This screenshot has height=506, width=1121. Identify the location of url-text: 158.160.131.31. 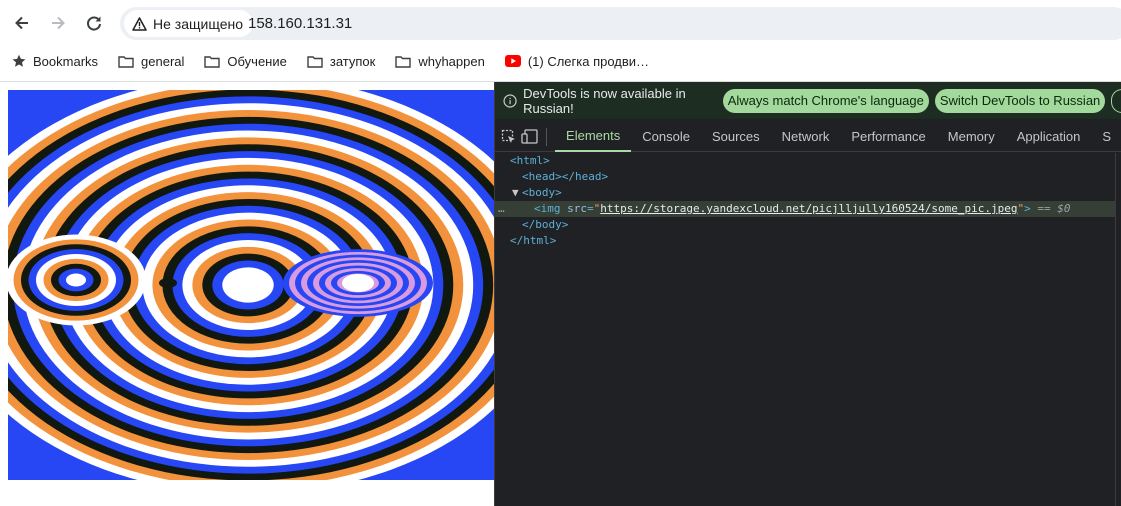
(300, 23).